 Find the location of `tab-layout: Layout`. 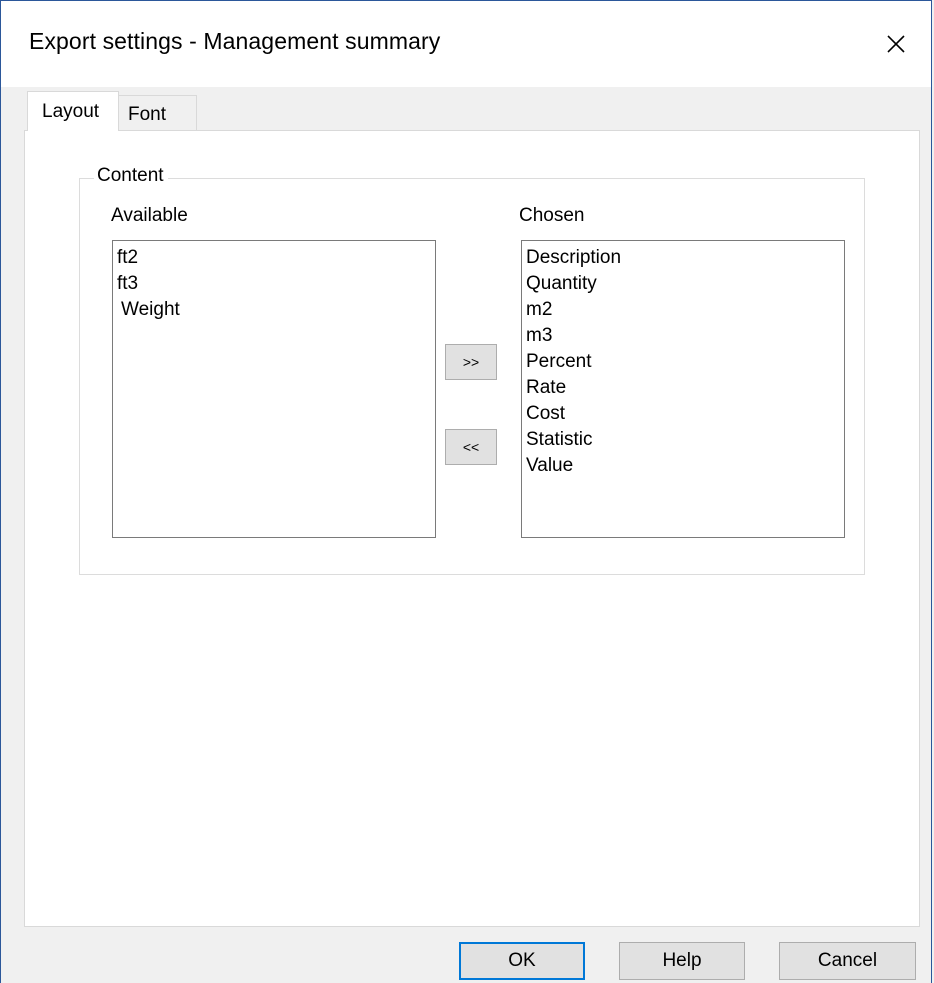

tab-layout: Layout is located at coordinates (73, 111).